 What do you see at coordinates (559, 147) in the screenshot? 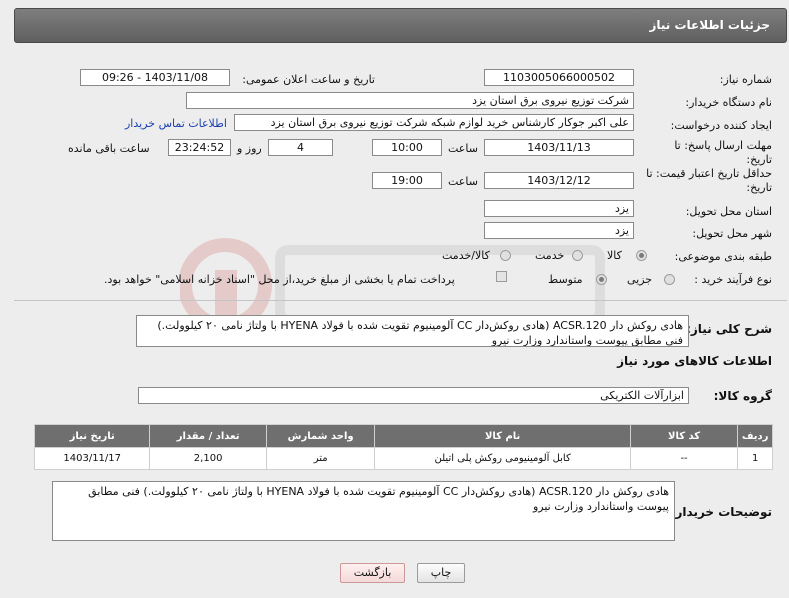
I see `deadline-date-field: 1403/11/13` at bounding box center [559, 147].